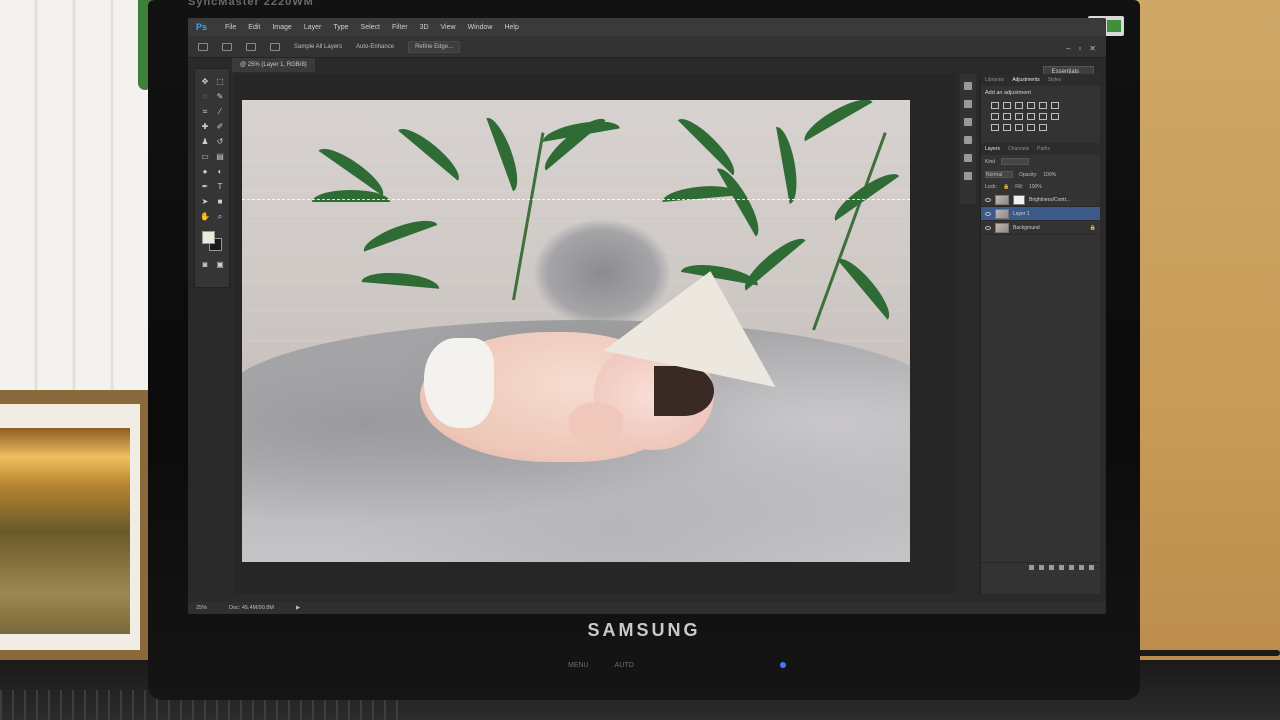  What do you see at coordinates (1043, 116) in the screenshot?
I see `channel-mixer-adjustment-icon` at bounding box center [1043, 116].